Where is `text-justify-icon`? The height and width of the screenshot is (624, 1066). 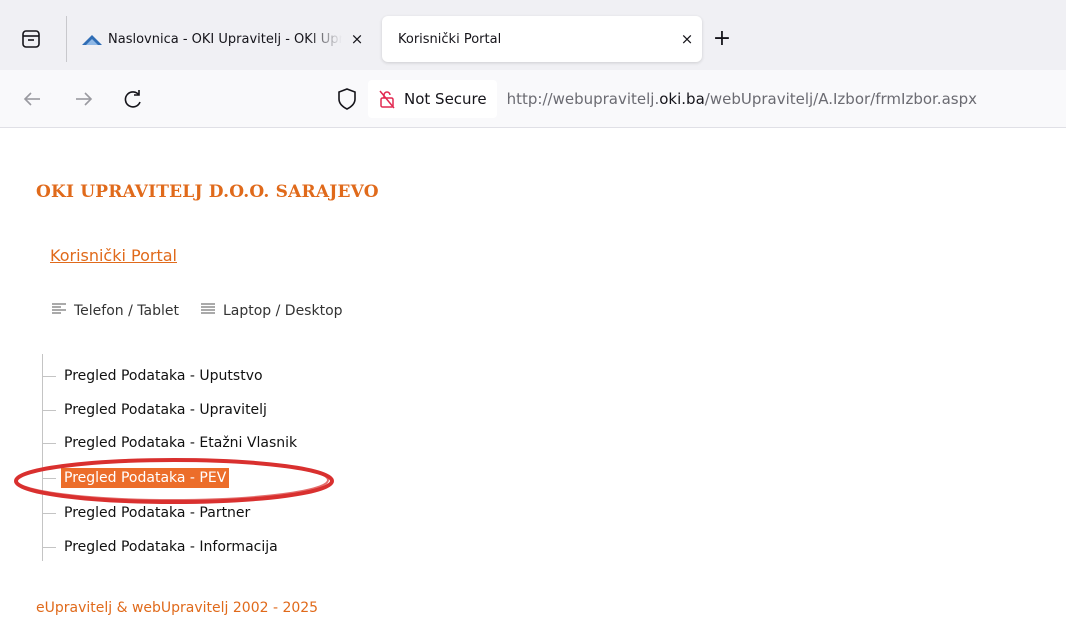
text-justify-icon is located at coordinates (207, 311).